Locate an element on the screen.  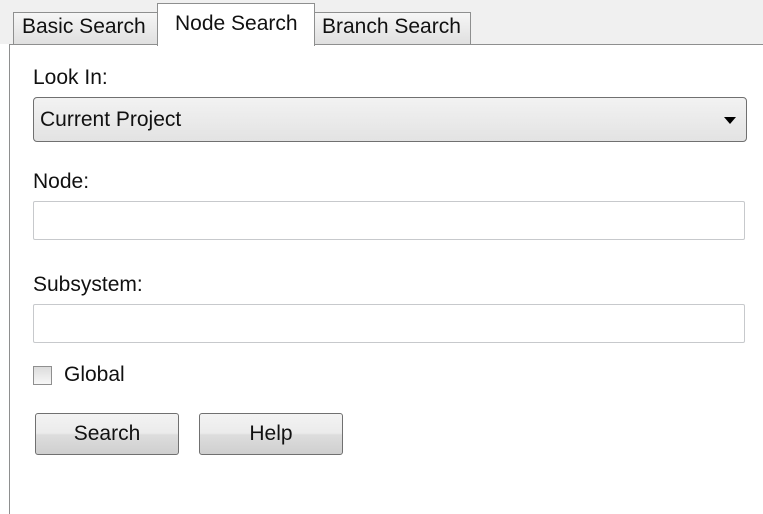
dropdown-arrow-icon is located at coordinates (730, 120).